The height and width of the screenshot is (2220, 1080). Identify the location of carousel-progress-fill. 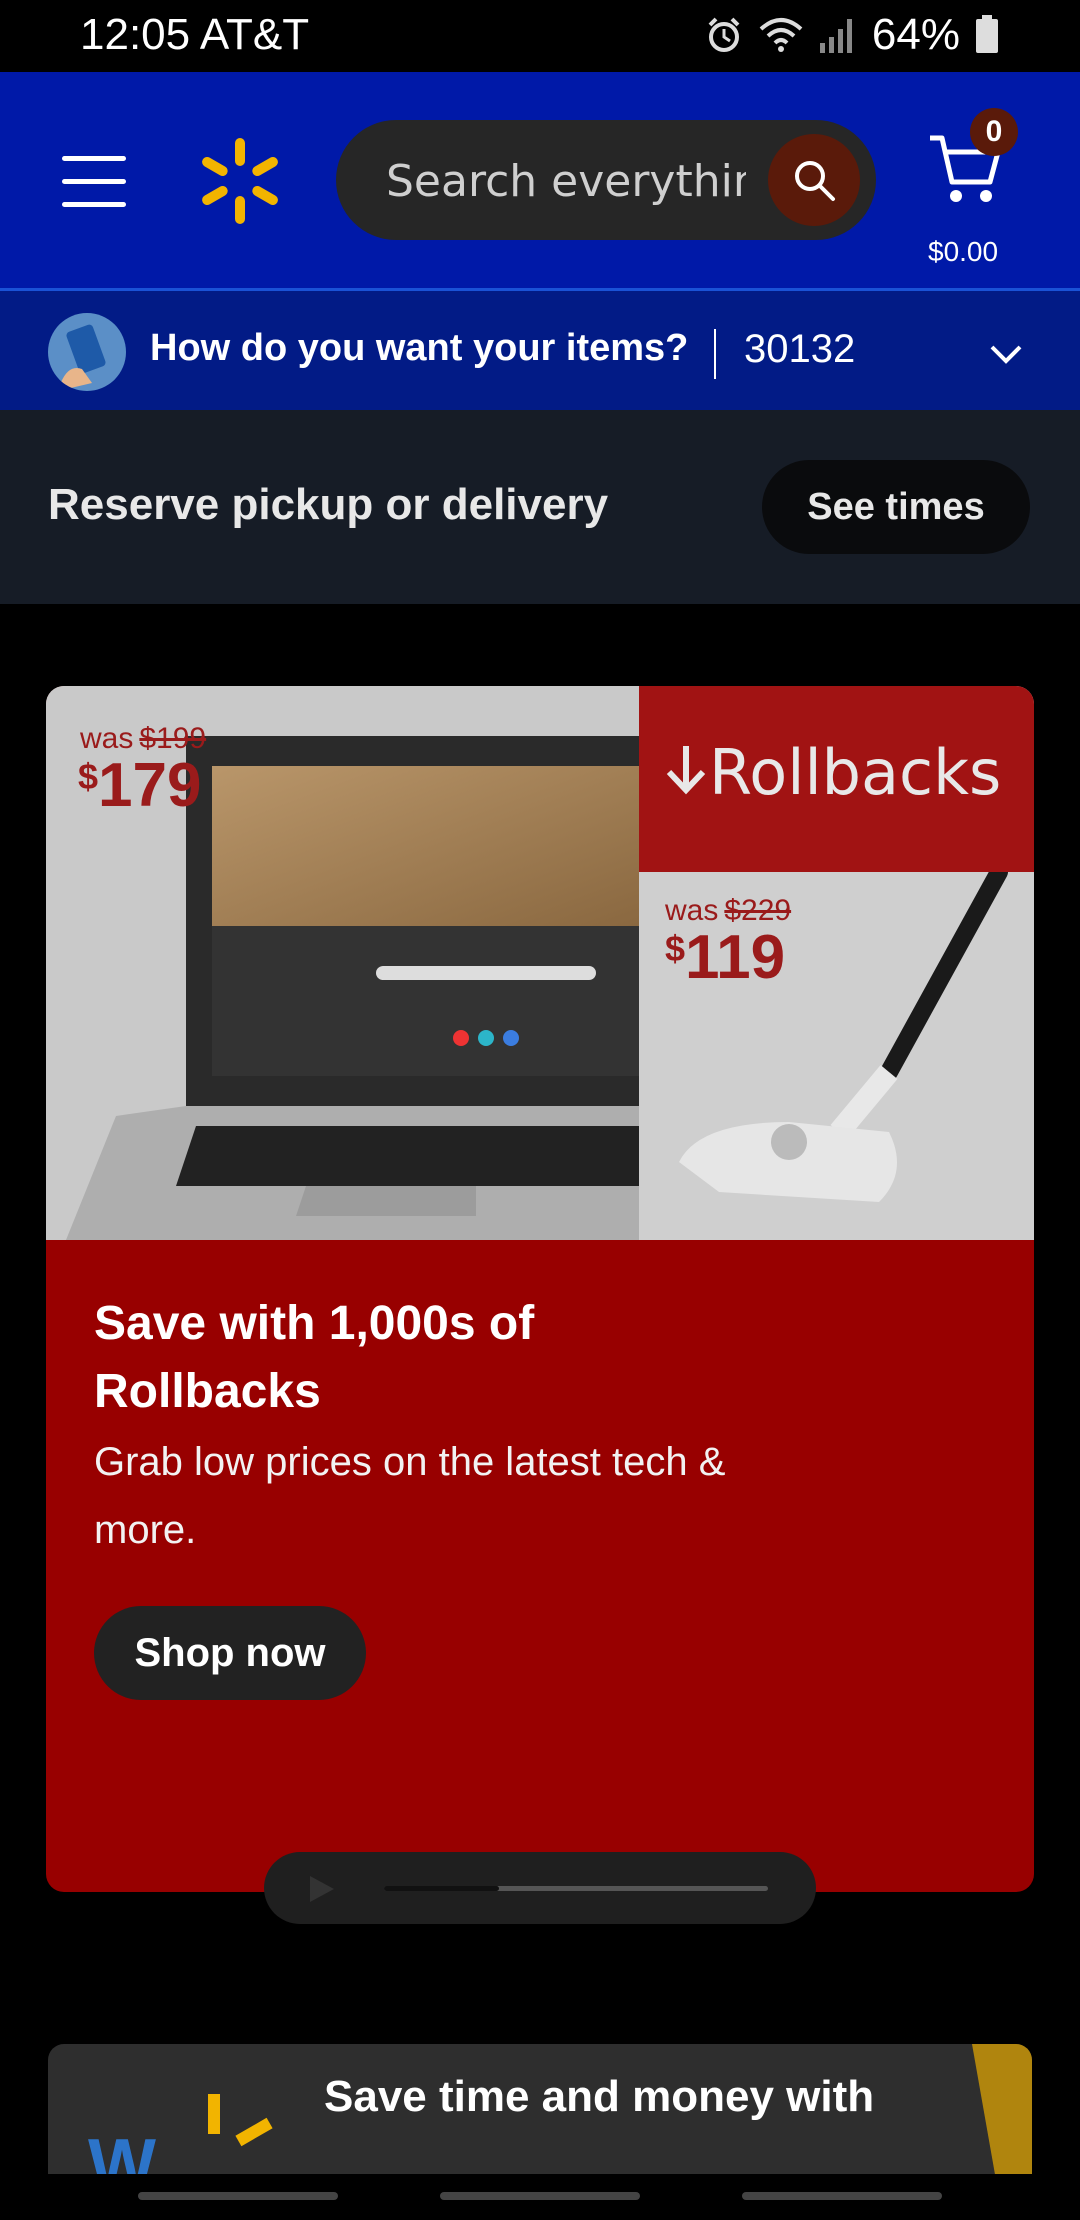
(442, 1888).